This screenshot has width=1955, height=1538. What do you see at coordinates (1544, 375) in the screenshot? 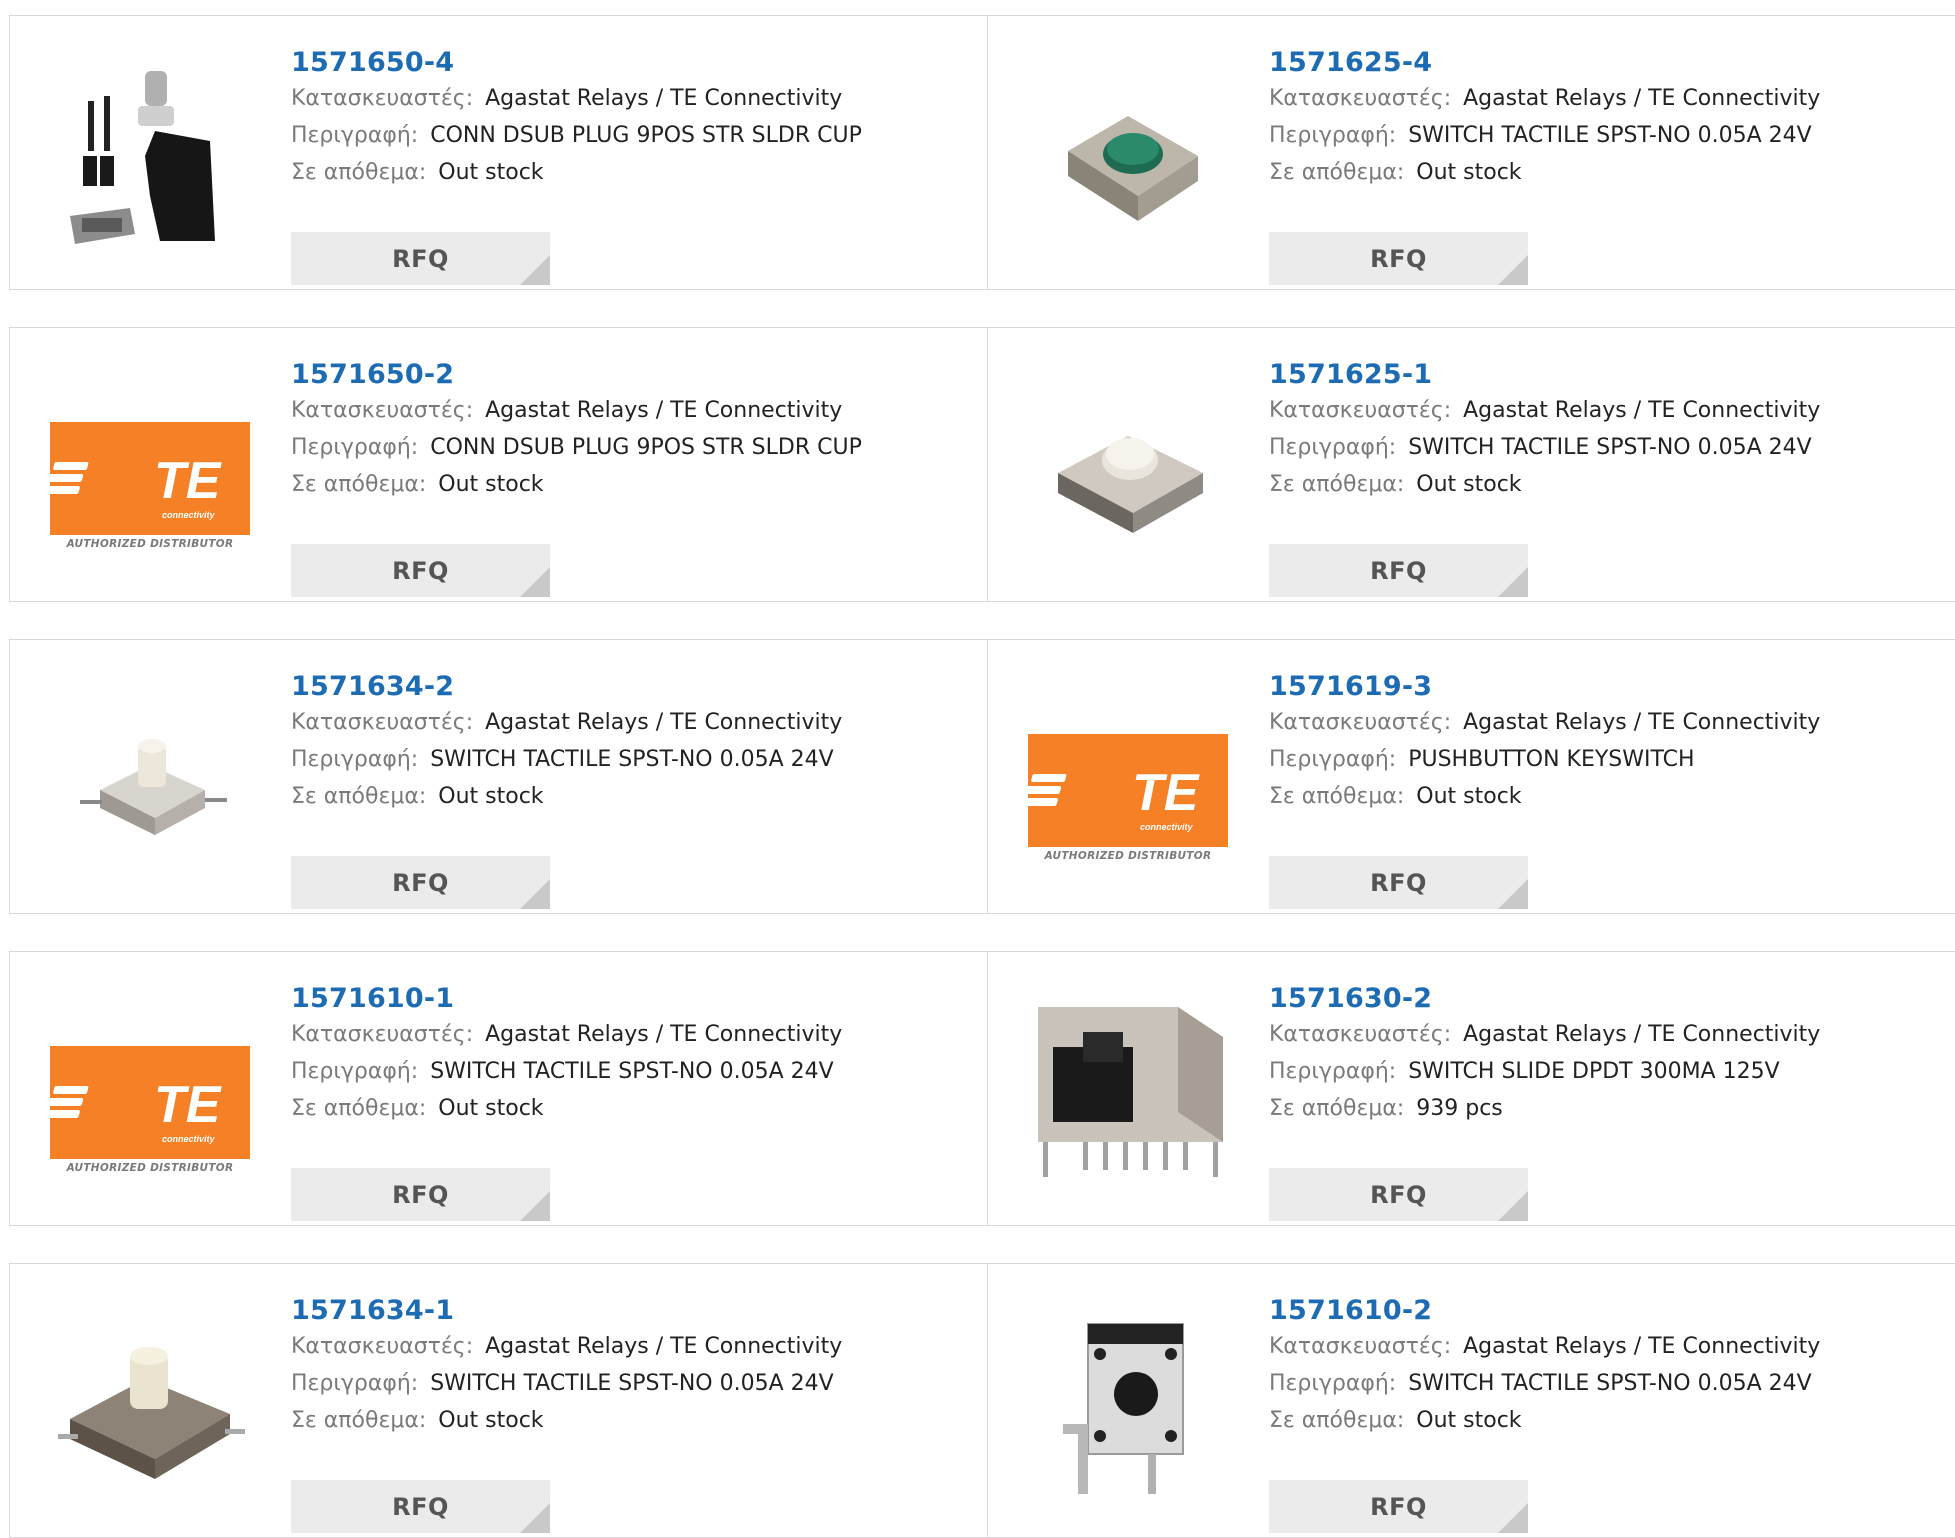
I see `part-number-link: 1571625-1` at bounding box center [1544, 375].